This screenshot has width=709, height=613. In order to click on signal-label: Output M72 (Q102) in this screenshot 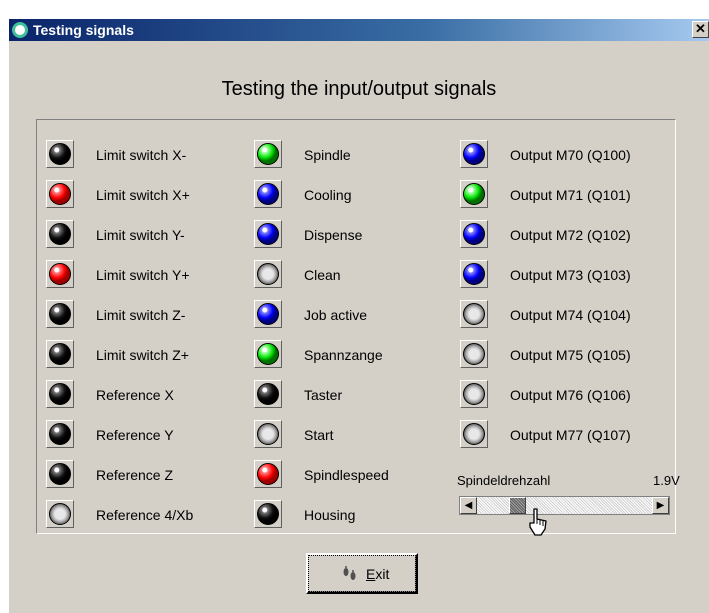, I will do `click(570, 235)`.